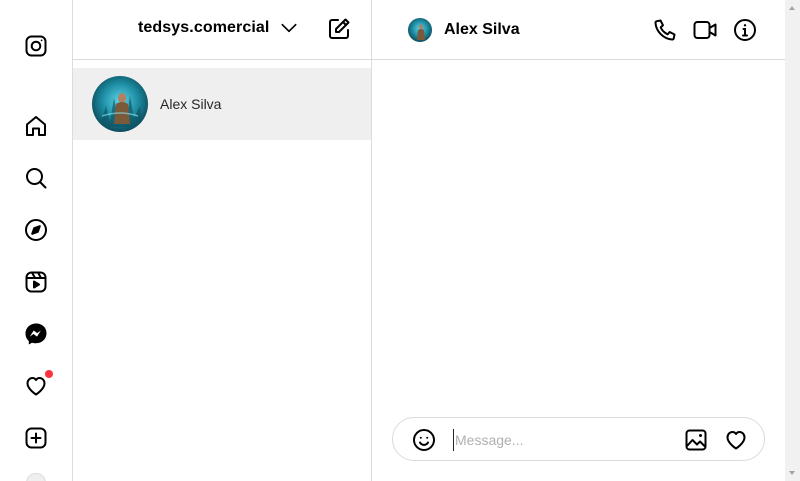 The image size is (800, 481). I want to click on profile-avatar, so click(36, 477).